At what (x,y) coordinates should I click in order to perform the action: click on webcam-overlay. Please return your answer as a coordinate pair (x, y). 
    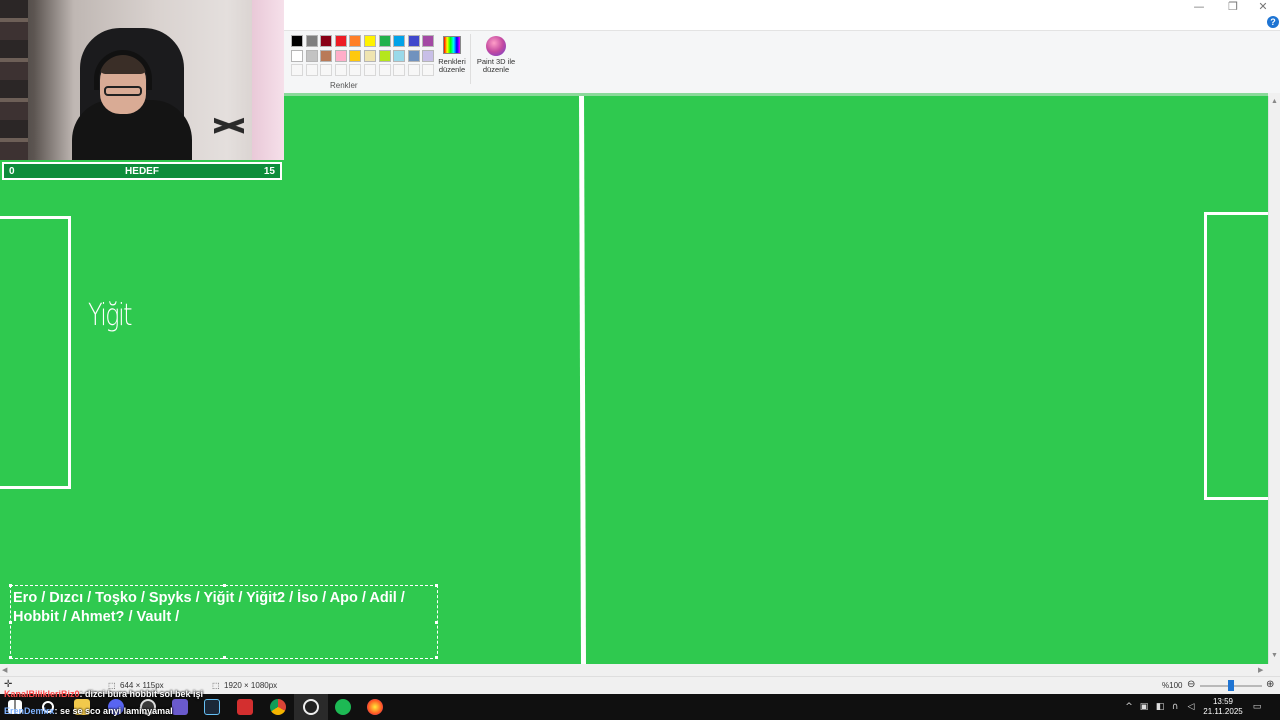
    Looking at the image, I should click on (142, 80).